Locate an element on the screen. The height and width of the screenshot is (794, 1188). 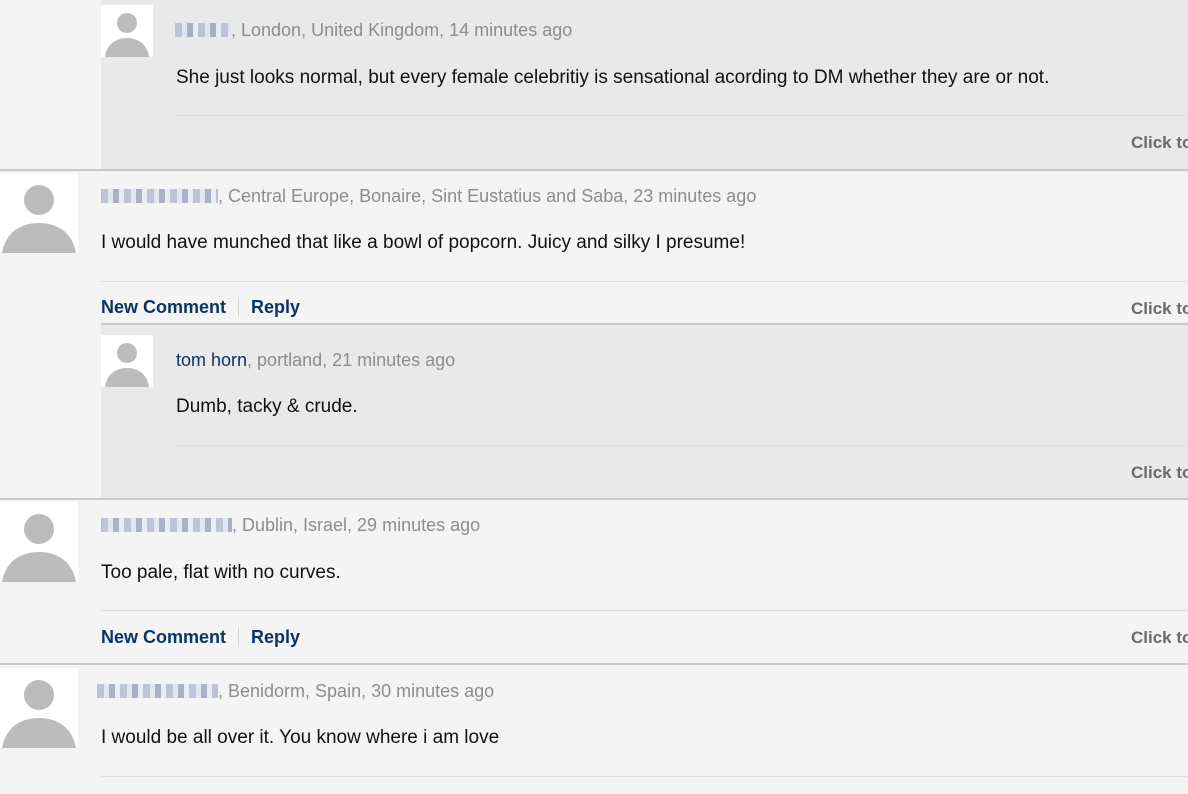
comment-meta: , Benidorm, Spain, 30 minutes ago is located at coordinates (295, 691).